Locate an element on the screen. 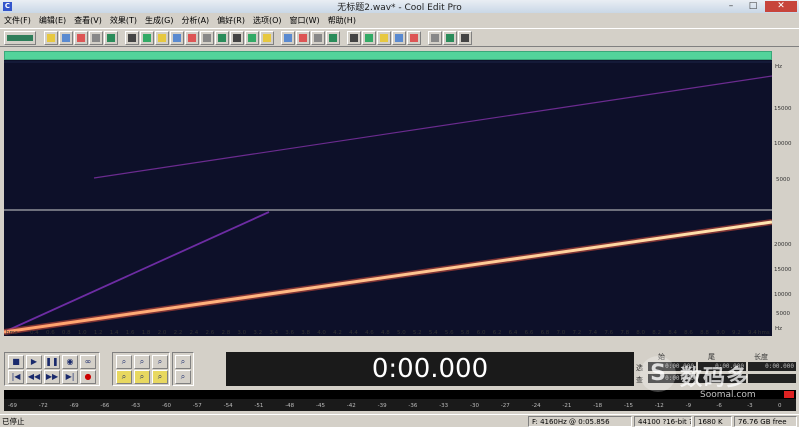 The height and width of the screenshot is (427, 799). time-ruler-tick: 7.2 is located at coordinates (576, 333).